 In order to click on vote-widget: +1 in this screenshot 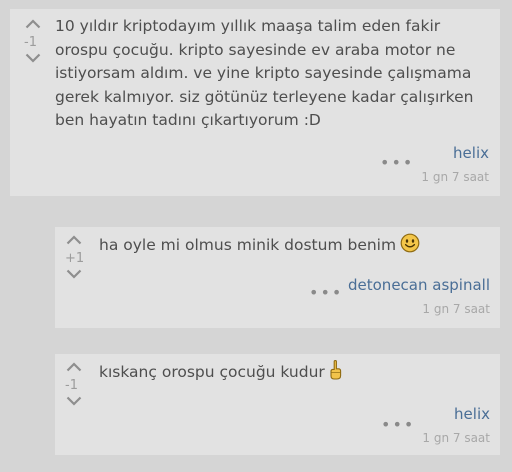, I will do `click(74, 259)`.